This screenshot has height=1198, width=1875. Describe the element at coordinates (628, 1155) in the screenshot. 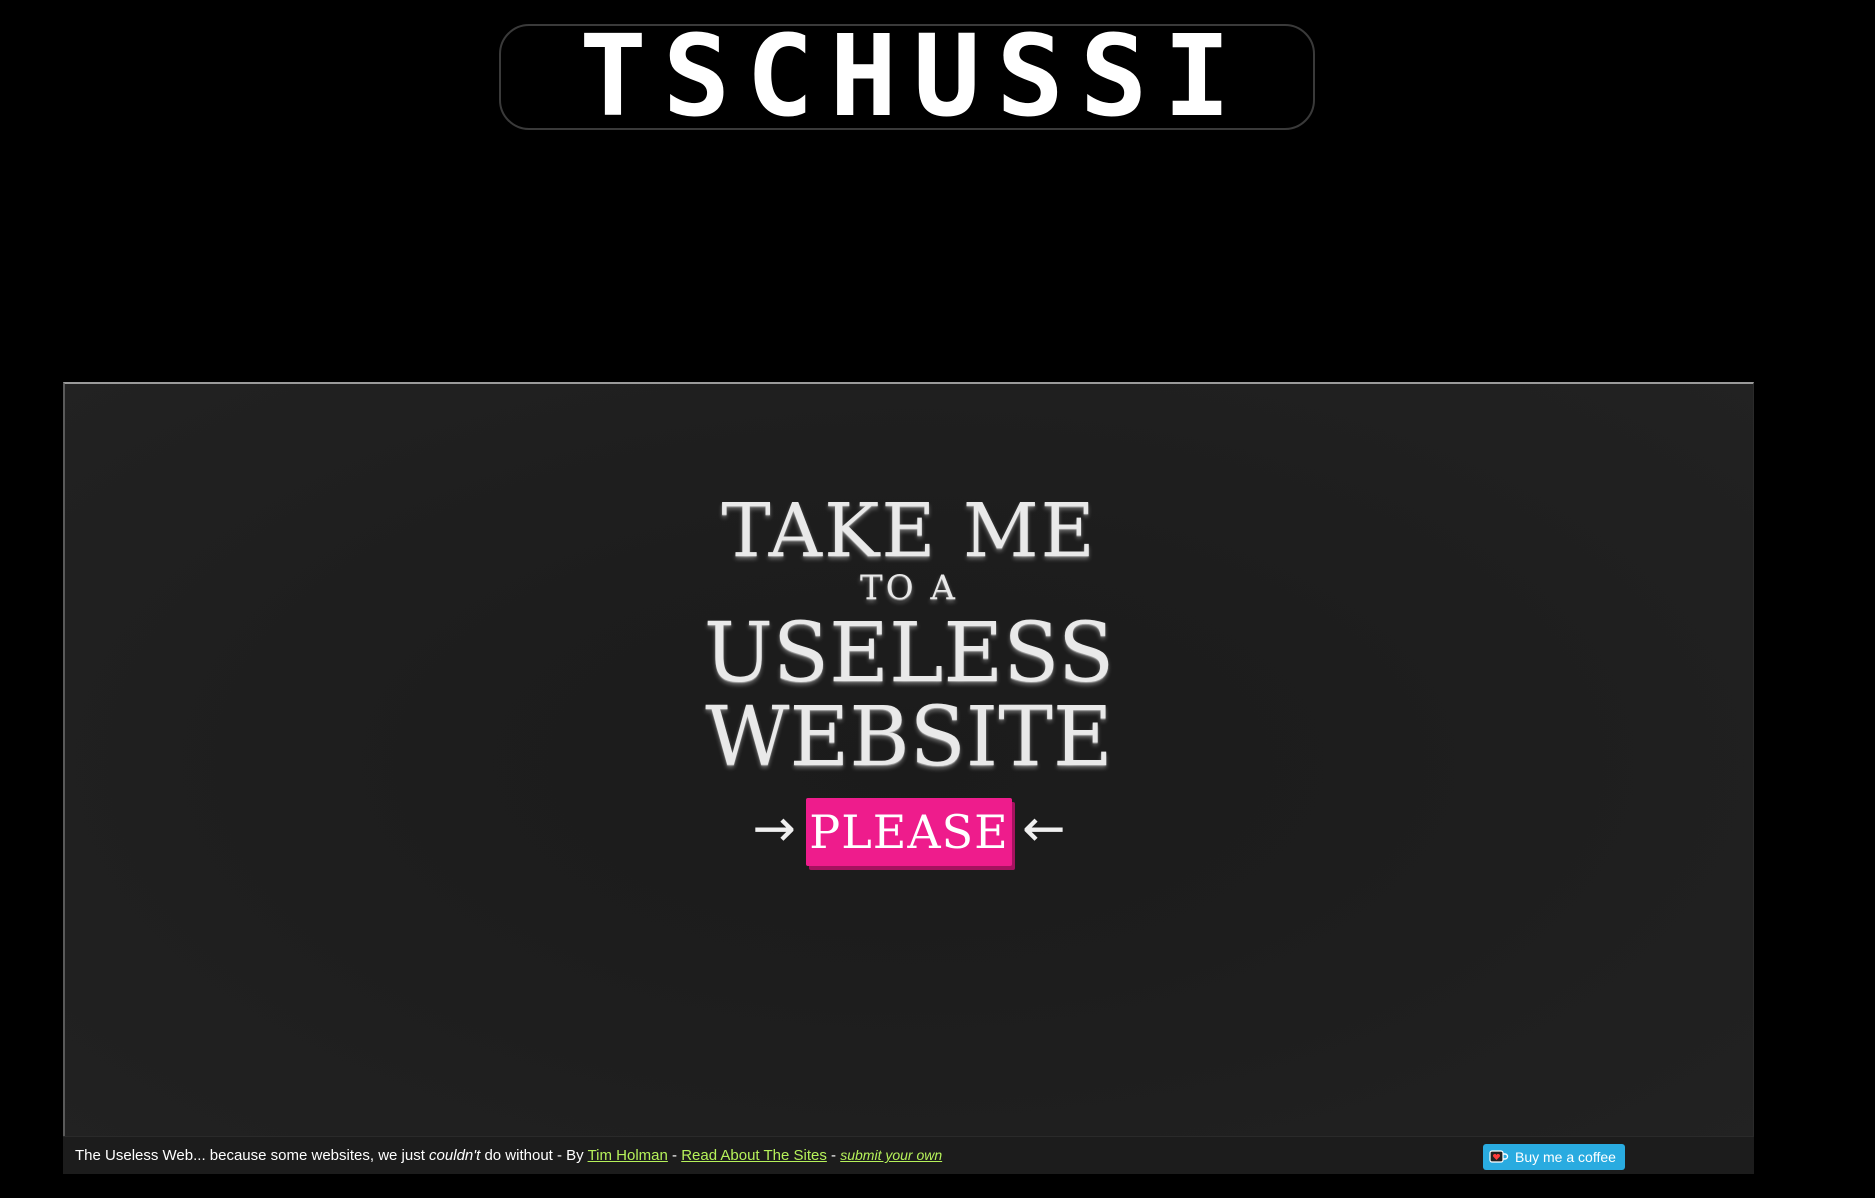

I see `author-link: Tim Holman` at that location.